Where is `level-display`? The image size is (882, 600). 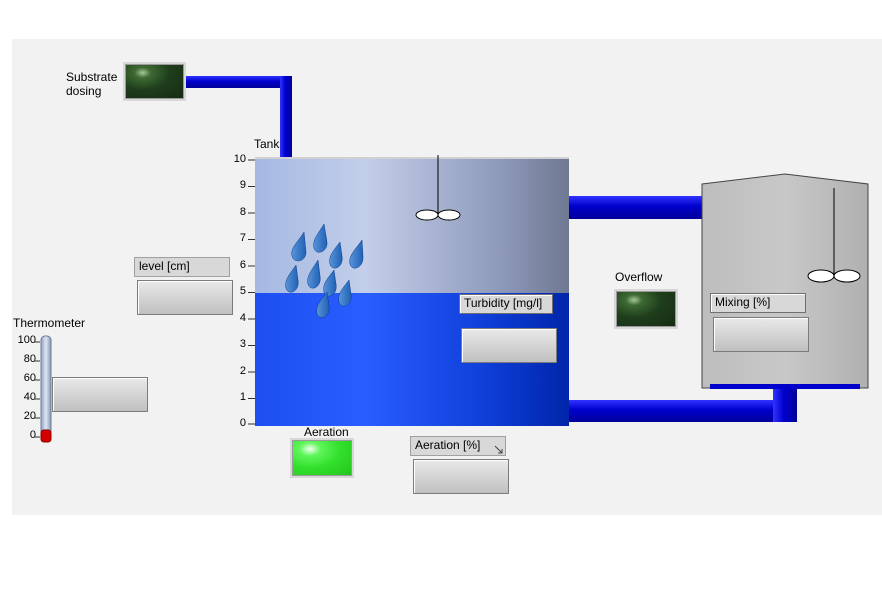
level-display is located at coordinates (185, 297).